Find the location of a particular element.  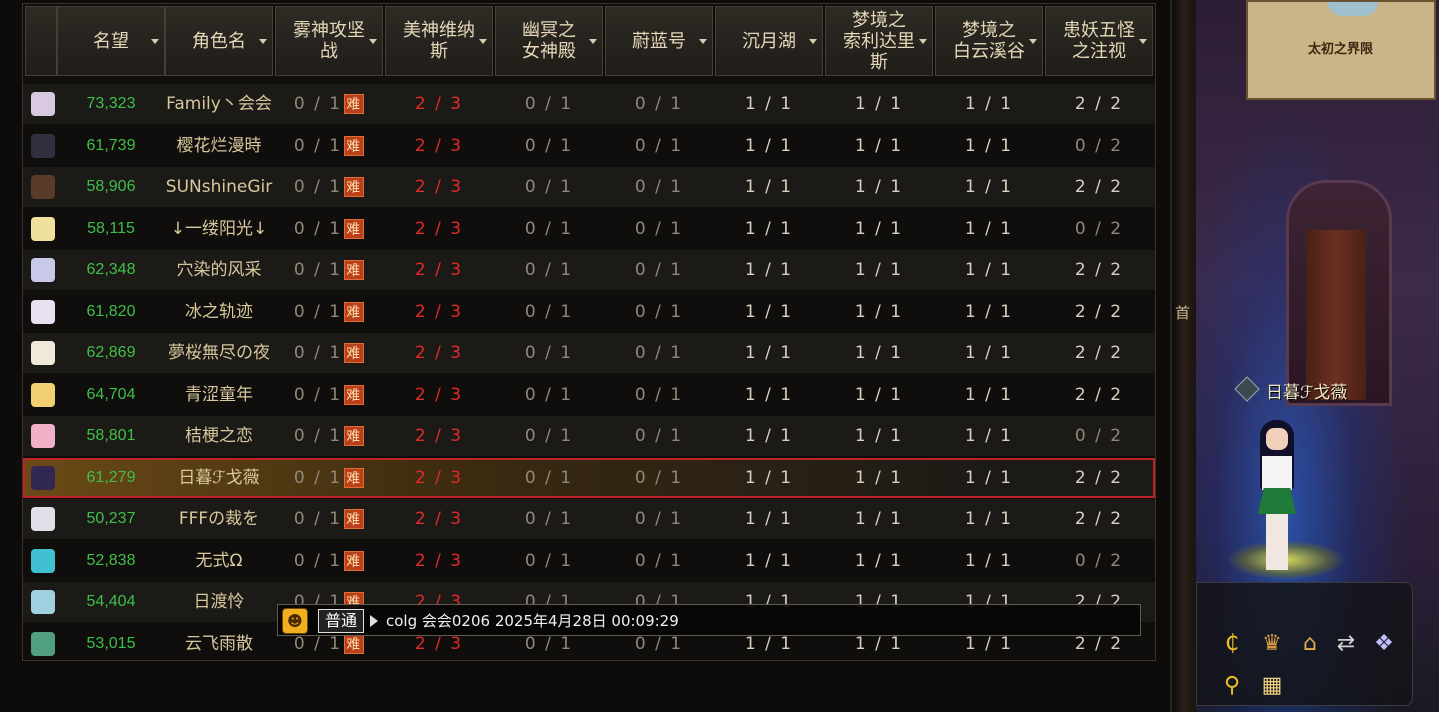

column-header-7: 梦境之 索利达里 斯 is located at coordinates (879, 41).